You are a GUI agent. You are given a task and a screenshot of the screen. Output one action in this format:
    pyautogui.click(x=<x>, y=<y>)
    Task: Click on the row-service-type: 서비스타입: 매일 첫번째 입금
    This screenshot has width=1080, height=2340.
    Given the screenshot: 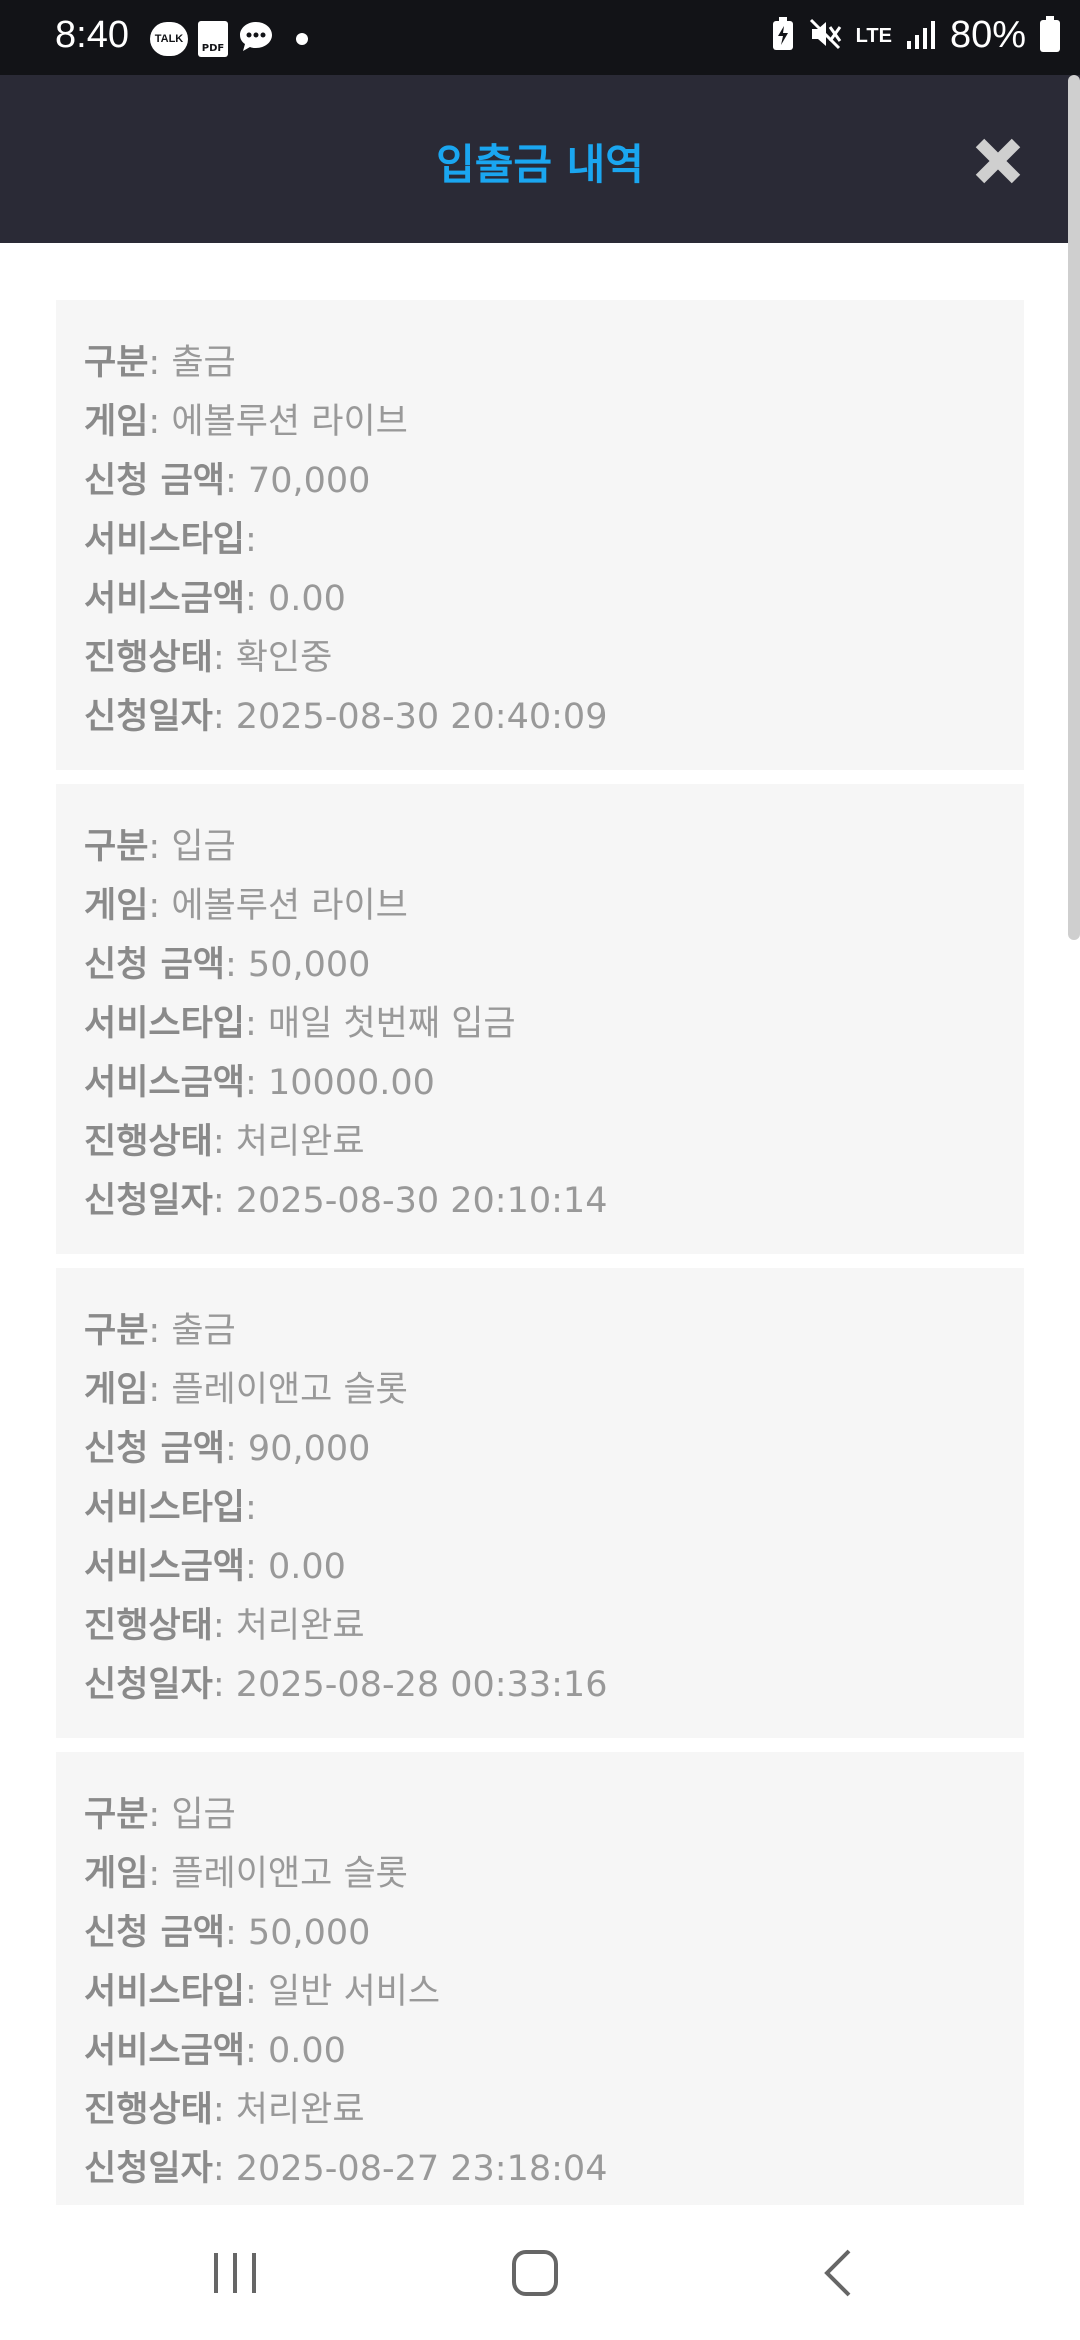 What is the action you would take?
    pyautogui.click(x=300, y=1024)
    